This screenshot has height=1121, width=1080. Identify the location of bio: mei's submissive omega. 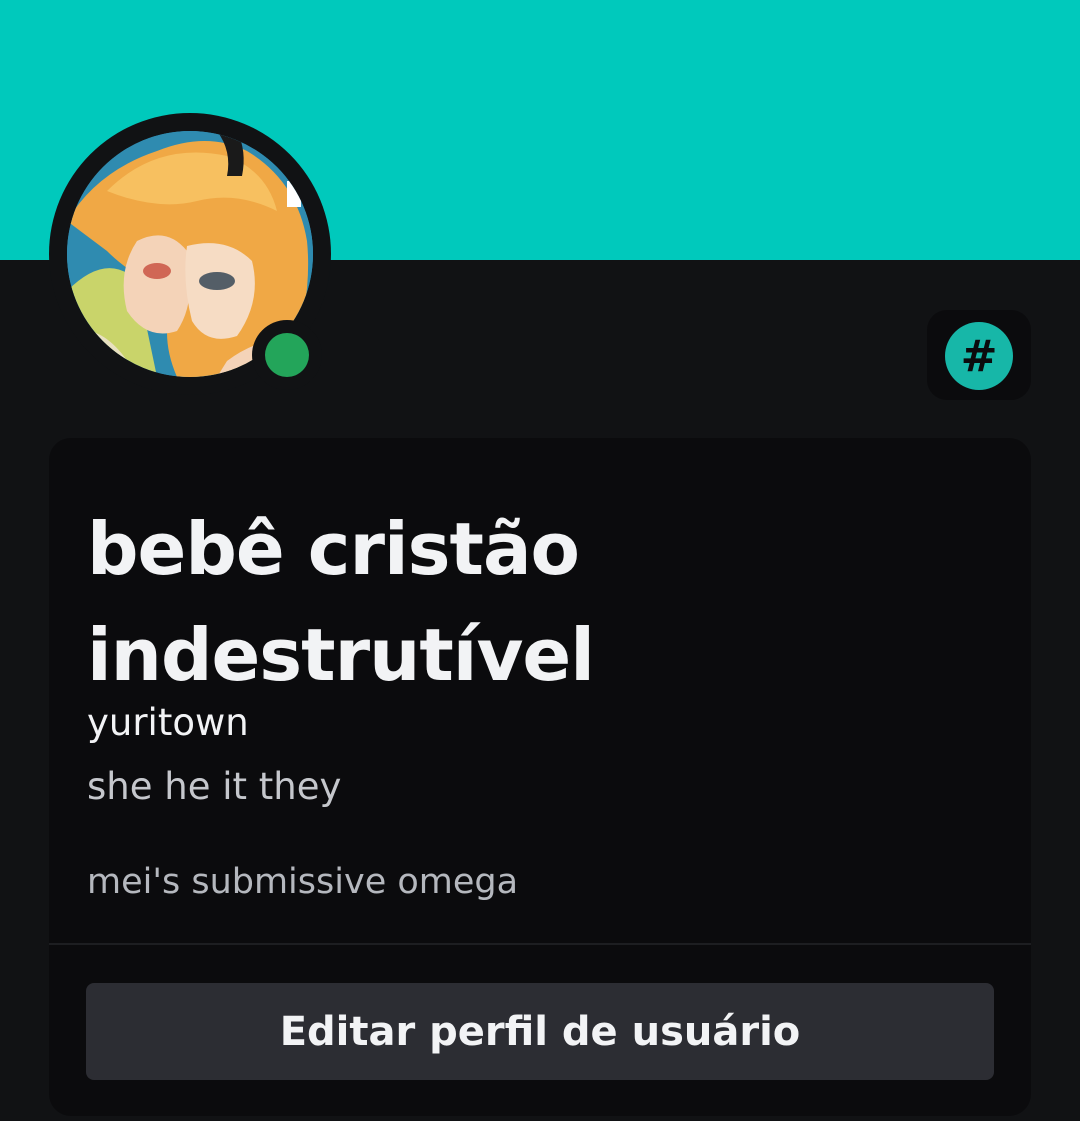
(303, 882).